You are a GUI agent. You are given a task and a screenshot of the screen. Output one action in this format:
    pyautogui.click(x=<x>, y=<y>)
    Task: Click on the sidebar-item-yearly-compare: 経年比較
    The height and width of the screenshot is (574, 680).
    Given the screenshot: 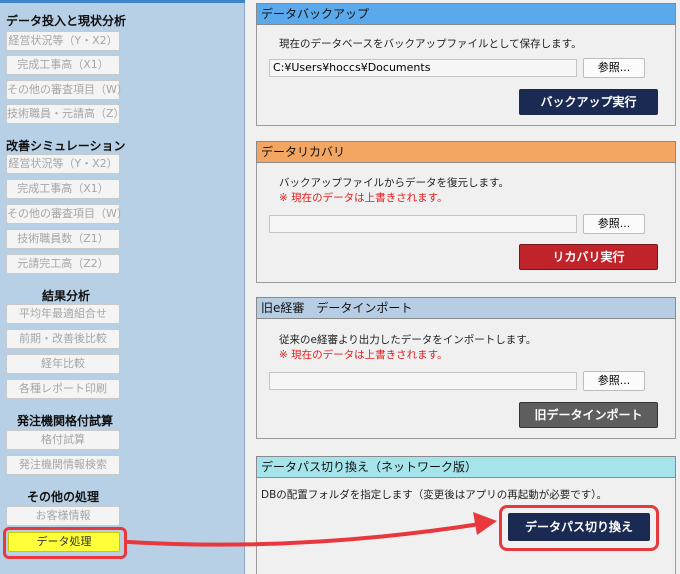 What is the action you would take?
    pyautogui.click(x=63, y=364)
    